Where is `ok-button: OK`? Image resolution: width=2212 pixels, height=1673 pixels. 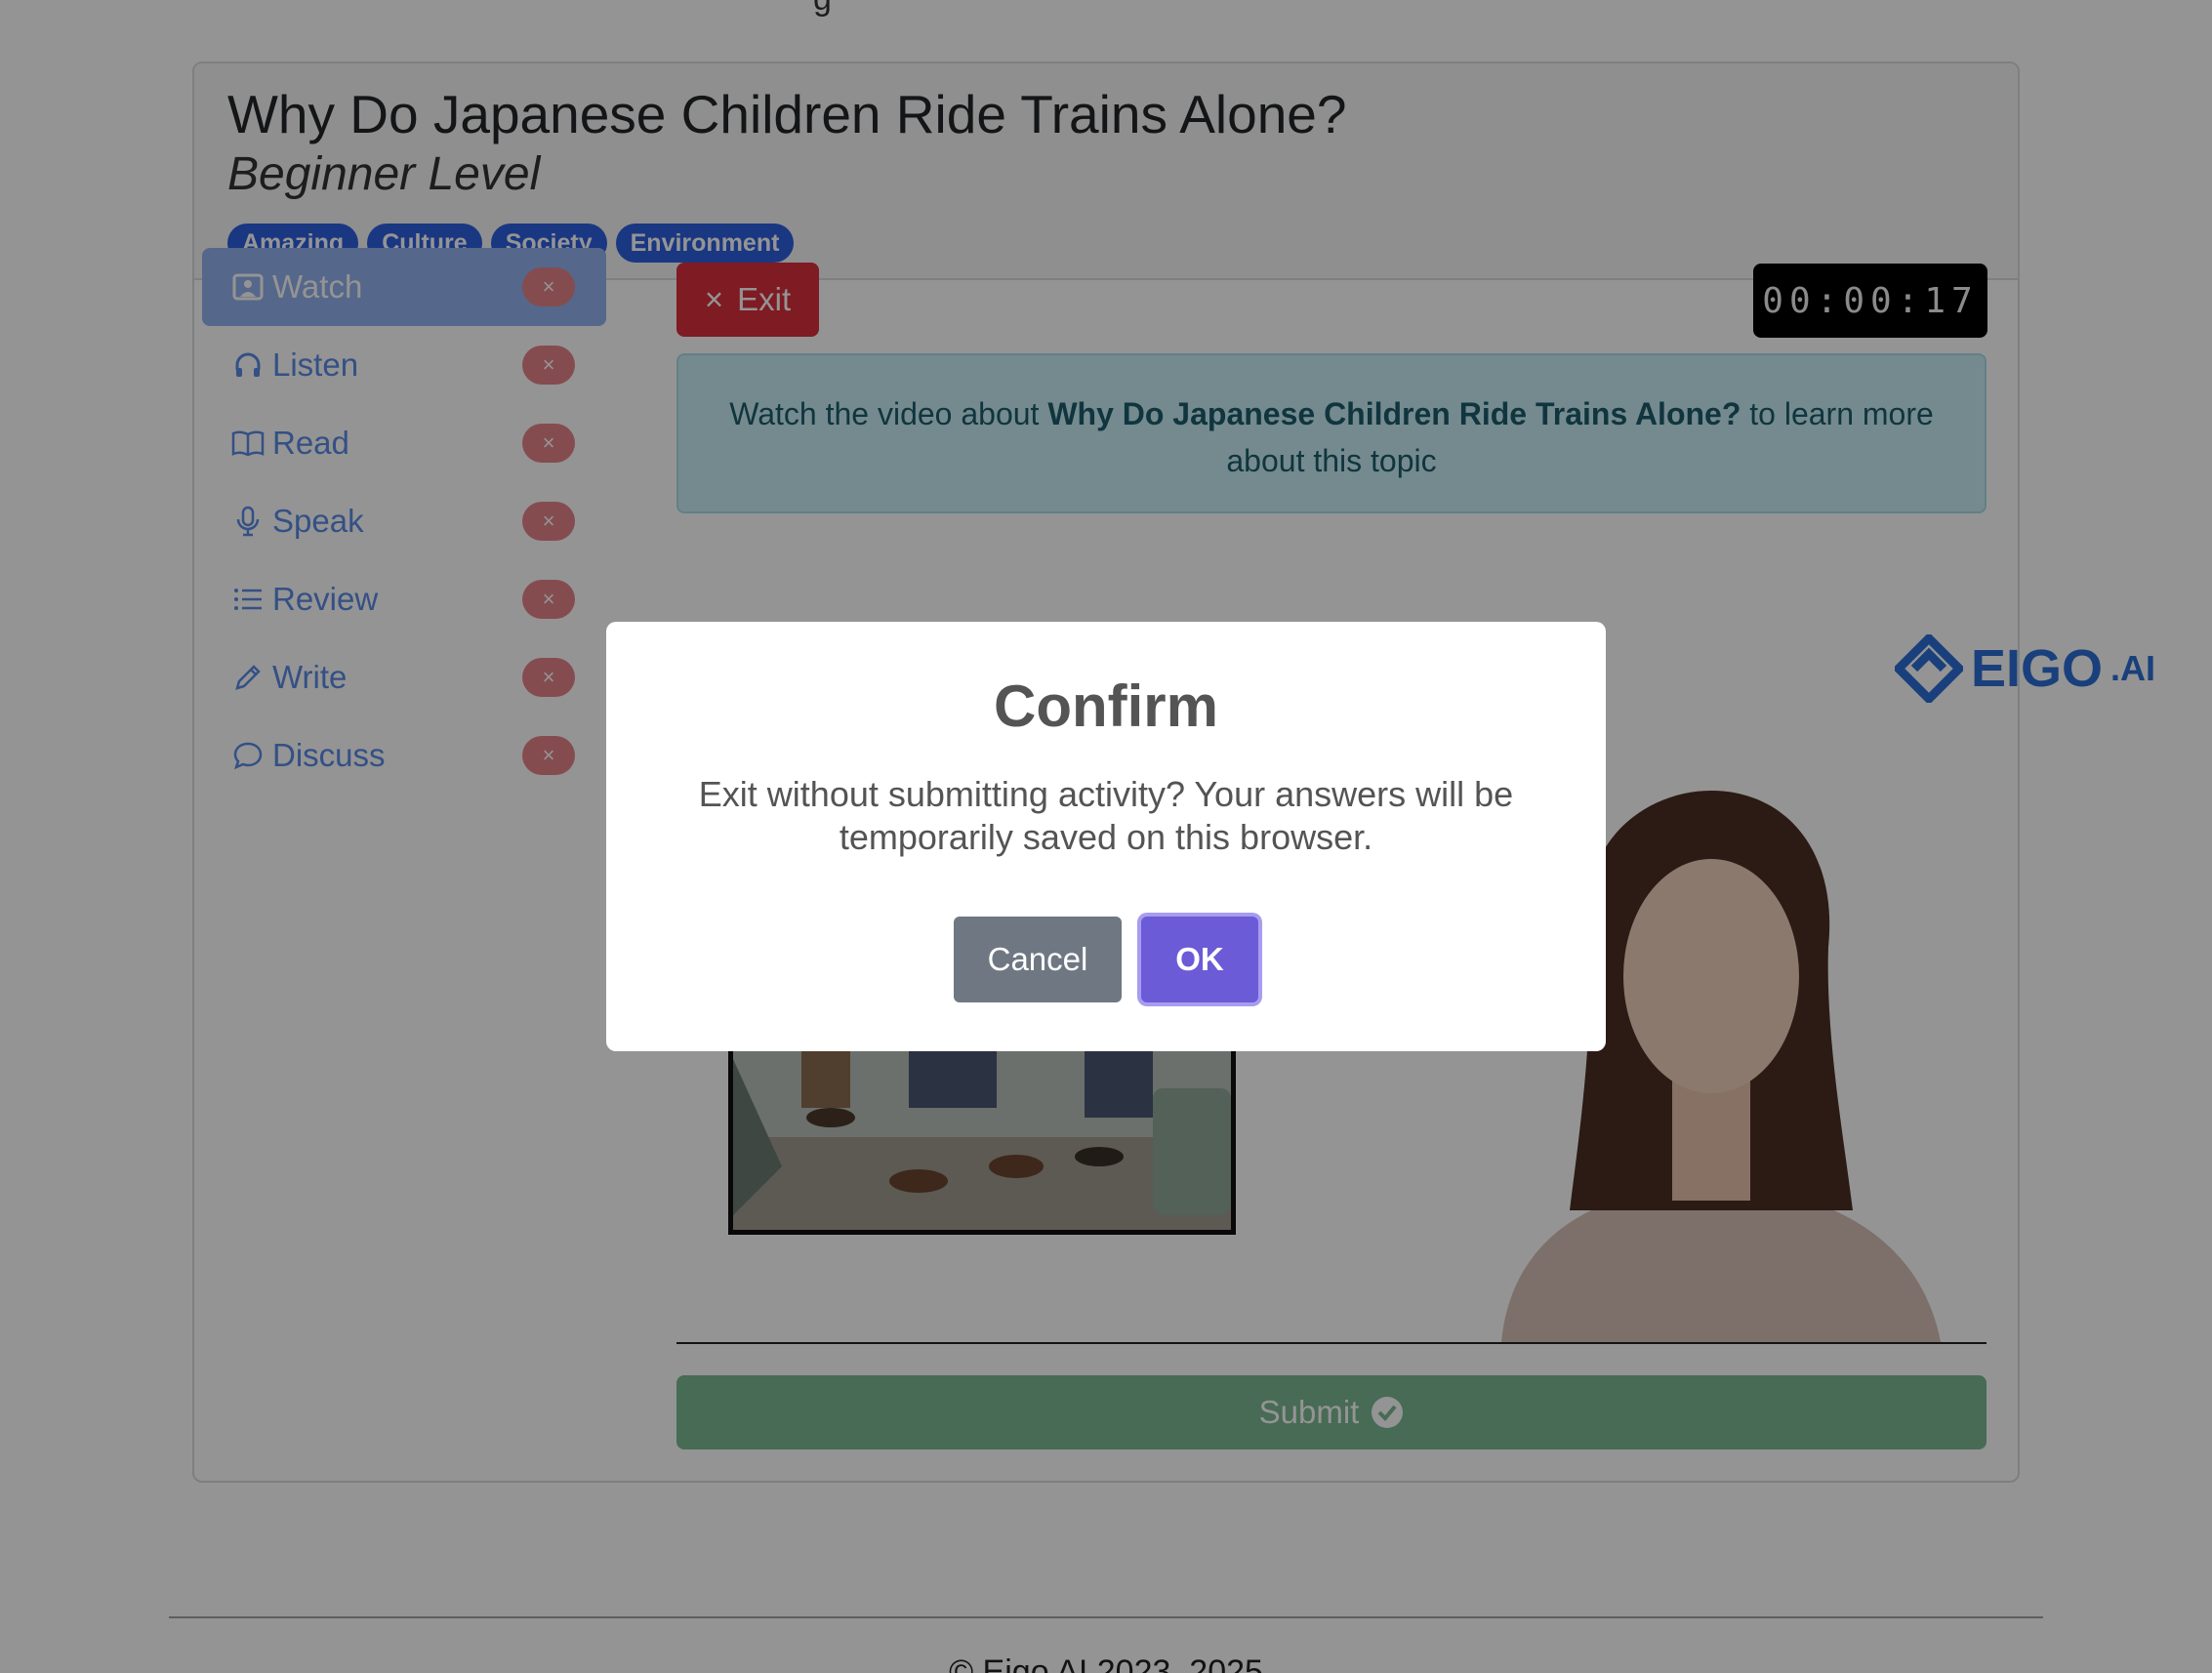
ok-button: OK is located at coordinates (1199, 960).